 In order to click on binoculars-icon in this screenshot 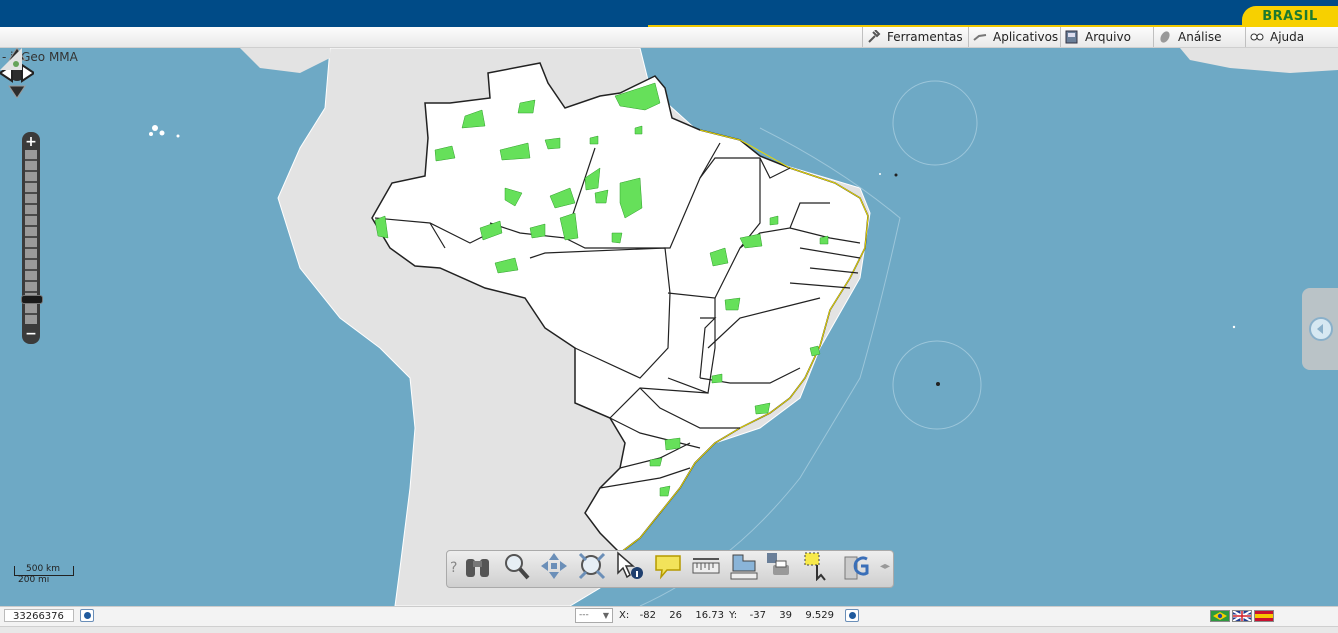, I will do `click(478, 566)`.